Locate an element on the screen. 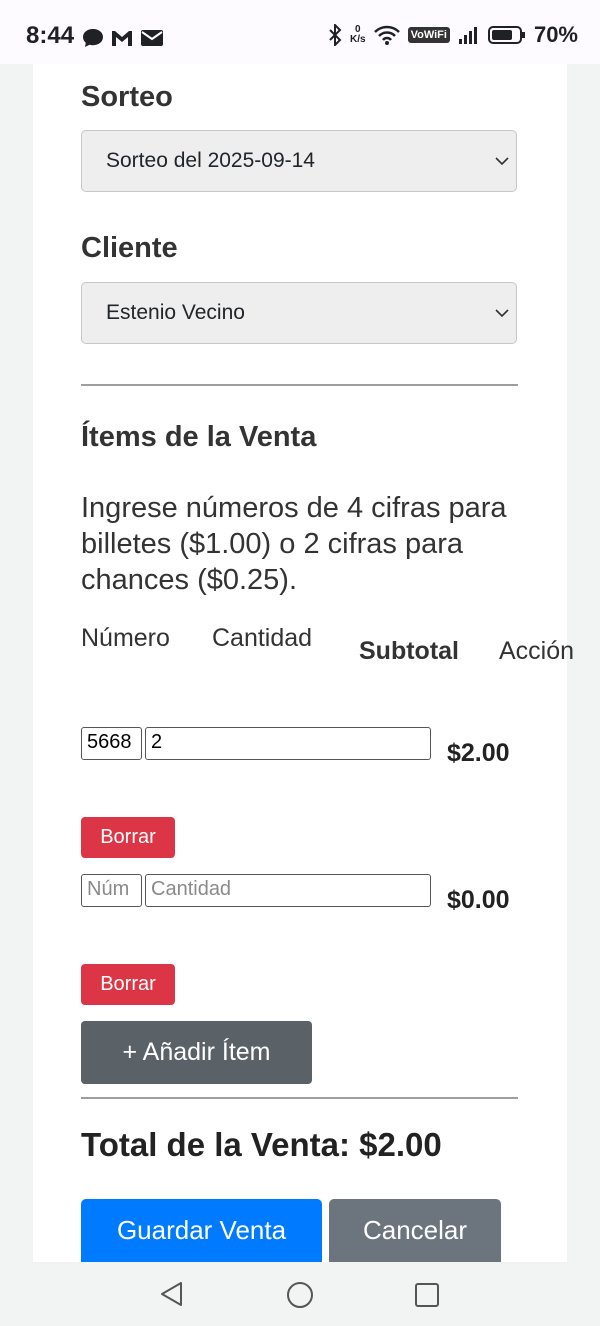 This screenshot has width=600, height=1326. cantidad-input: 2 is located at coordinates (288, 743).